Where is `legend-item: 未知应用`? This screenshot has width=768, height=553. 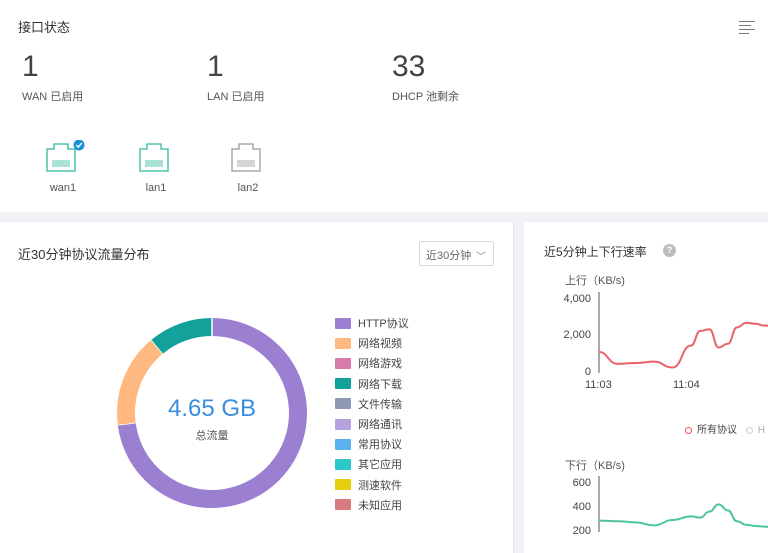 legend-item: 未知应用 is located at coordinates (372, 505).